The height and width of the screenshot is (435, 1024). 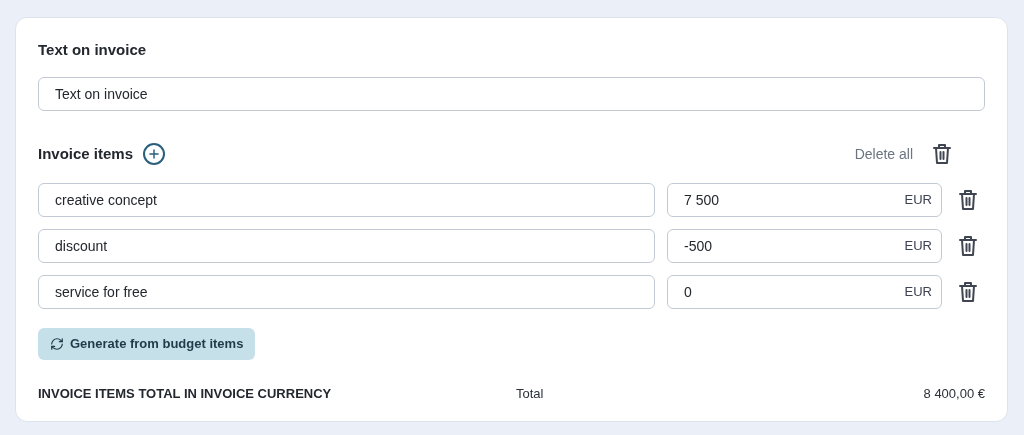 I want to click on delete-all-button: Delete all, so click(x=883, y=154).